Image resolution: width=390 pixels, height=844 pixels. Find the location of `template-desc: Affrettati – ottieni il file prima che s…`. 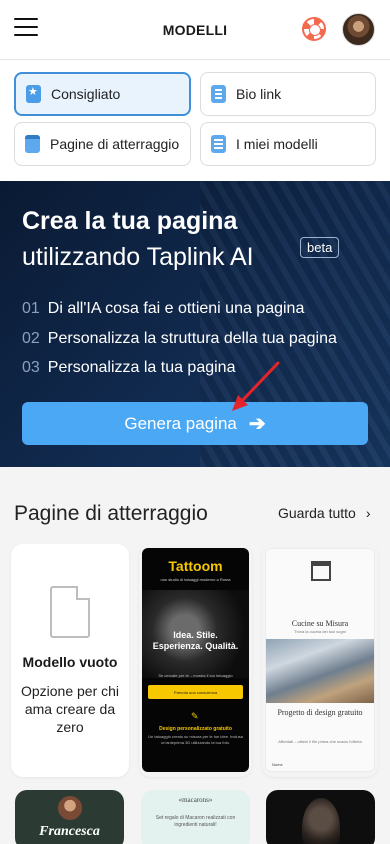

template-desc: Affrettati – ottieni il file prima che s… is located at coordinates (320, 741).